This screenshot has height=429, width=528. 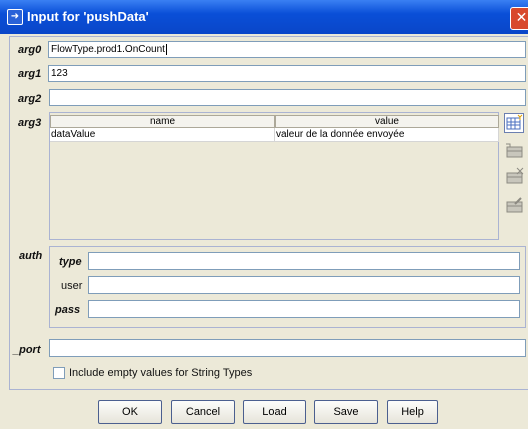 What do you see at coordinates (287, 49) in the screenshot?
I see `arg0-input: FlowType.prod1.OnCount` at bounding box center [287, 49].